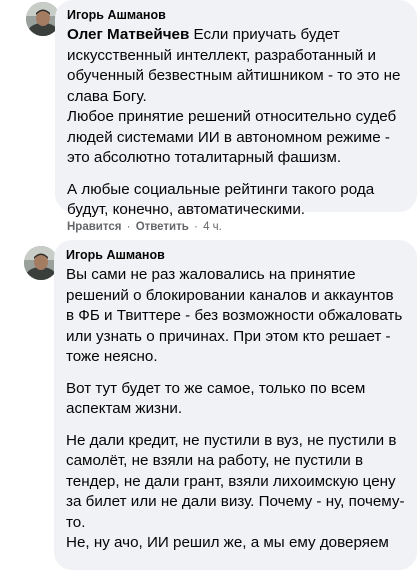 The height and width of the screenshot is (570, 417). What do you see at coordinates (76, 522) in the screenshot?
I see `text-line: то.` at bounding box center [76, 522].